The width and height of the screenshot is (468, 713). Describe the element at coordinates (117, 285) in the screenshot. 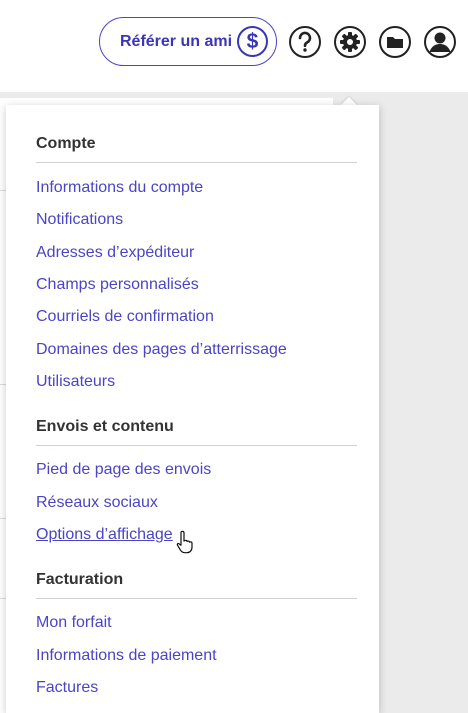

I see `menu-item-champs-personnalises: Champs personnalisés` at that location.